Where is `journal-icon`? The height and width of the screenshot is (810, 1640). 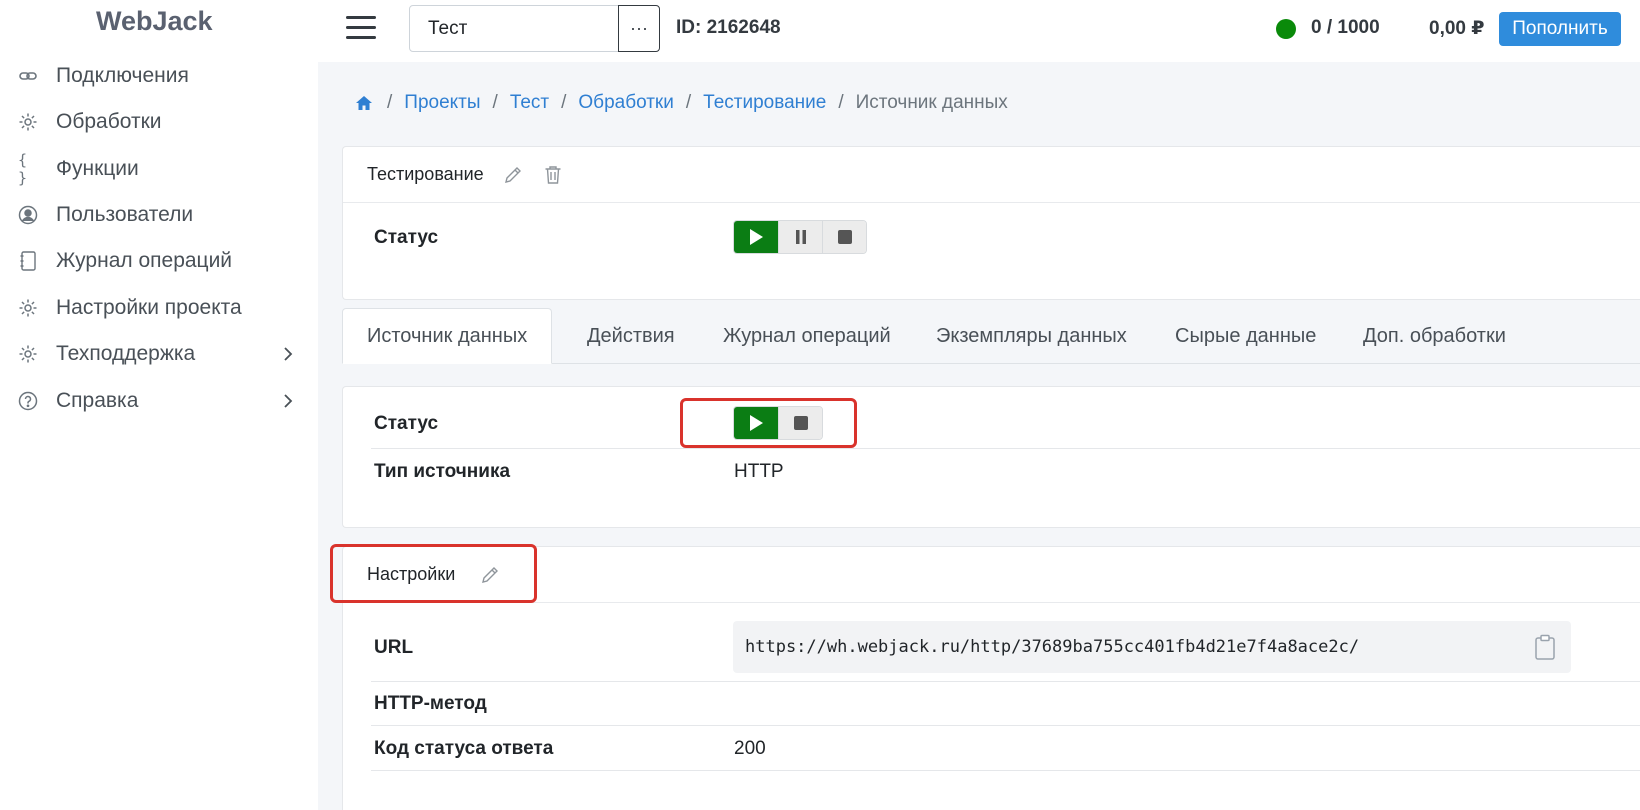
journal-icon is located at coordinates (28, 261).